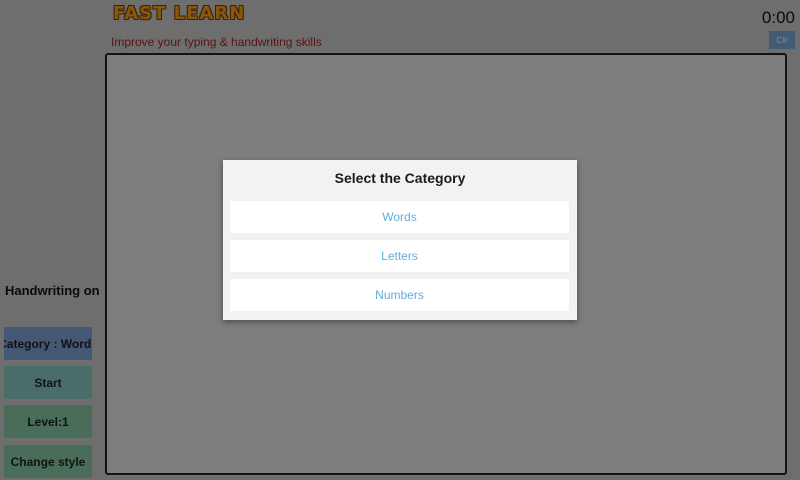 The height and width of the screenshot is (480, 800). Describe the element at coordinates (399, 295) in the screenshot. I see `option-numbers: Numbers` at that location.